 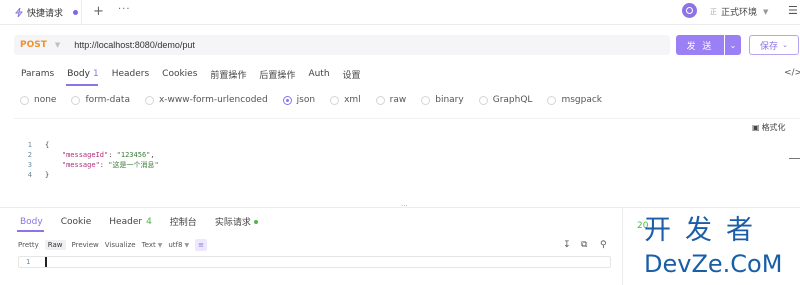 I want to click on format-button: ▣ 格式化, so click(x=769, y=127).